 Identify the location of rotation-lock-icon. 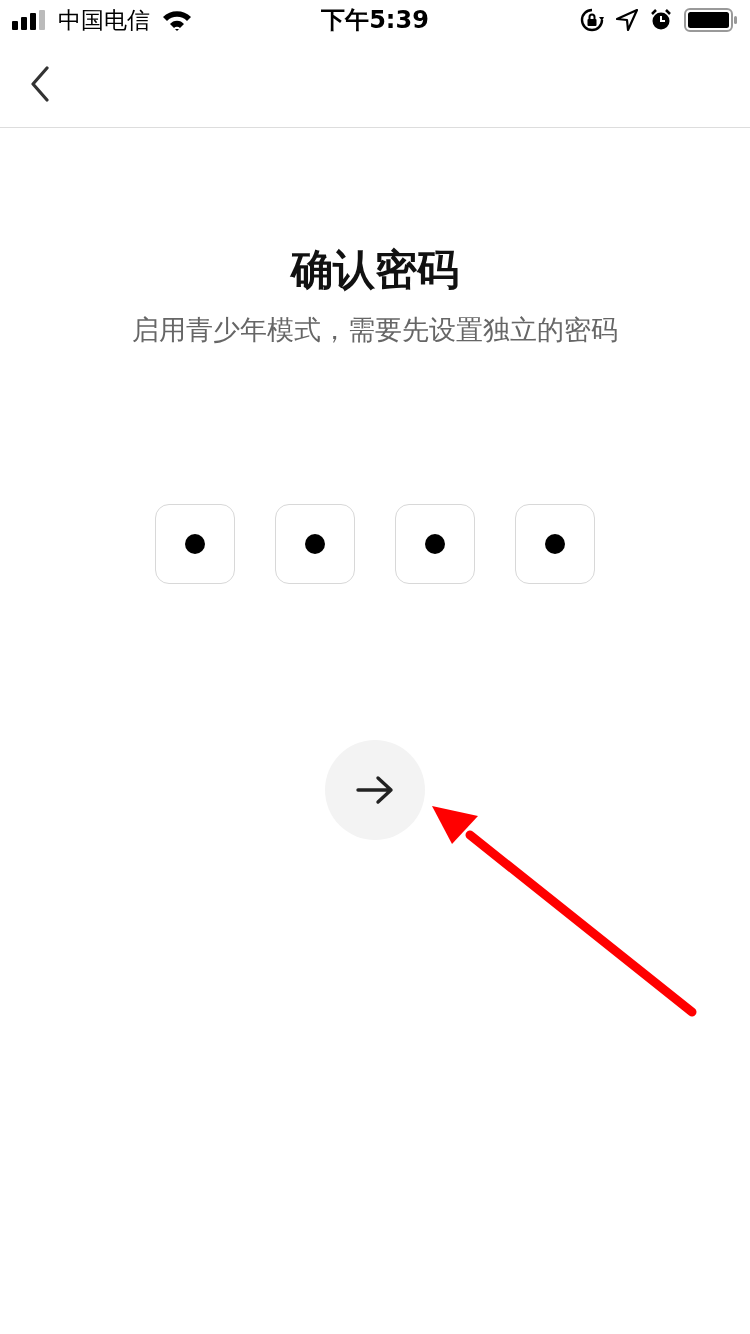
(592, 20).